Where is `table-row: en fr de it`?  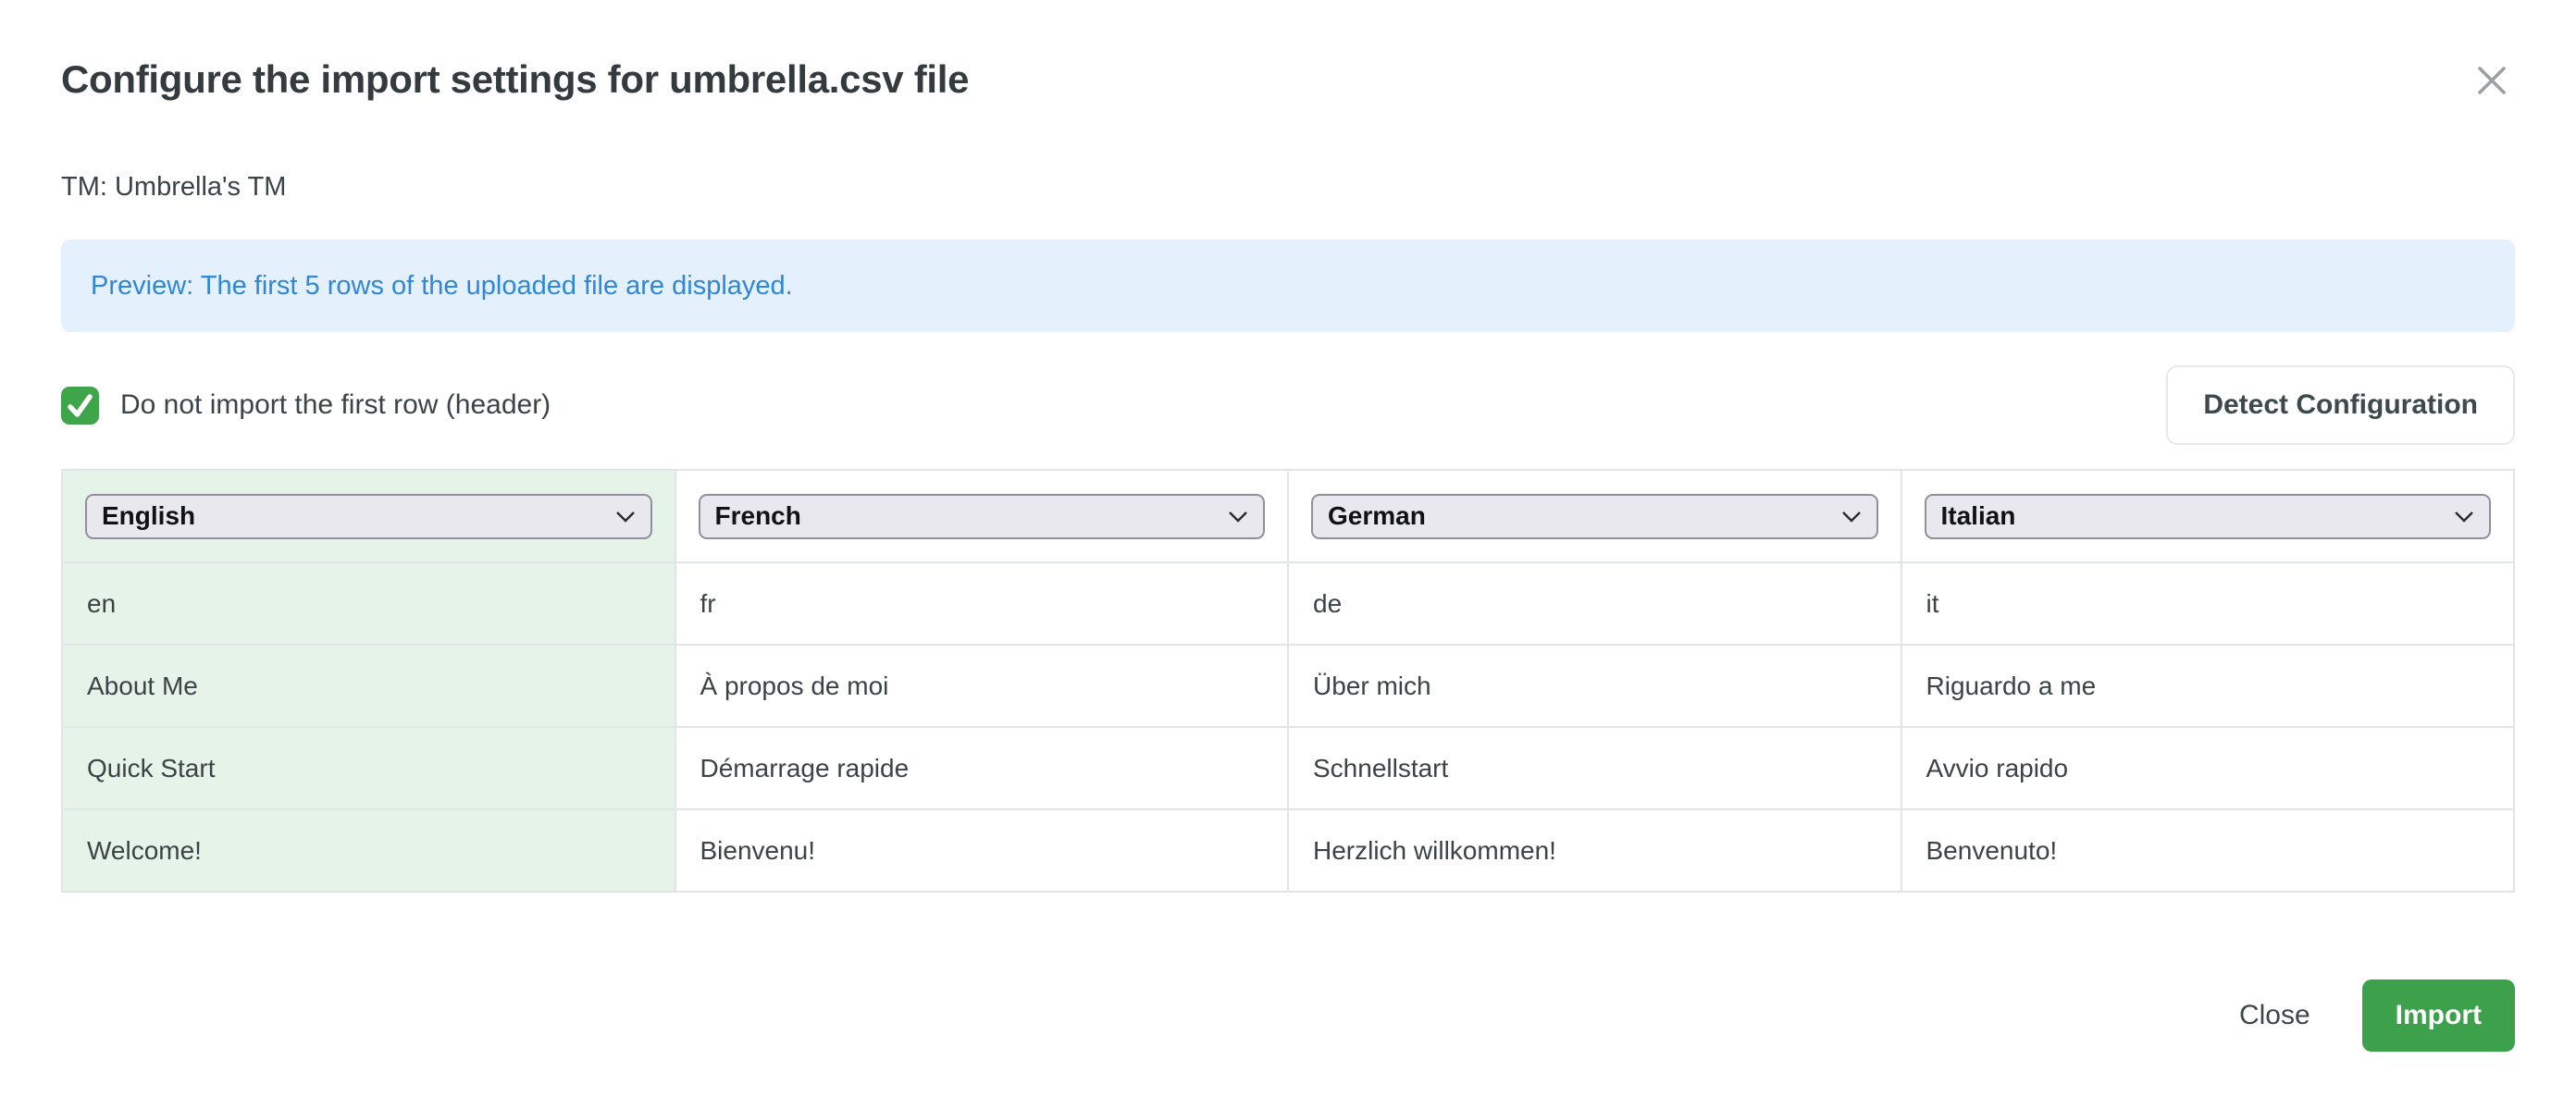 table-row: en fr de it is located at coordinates (1288, 604).